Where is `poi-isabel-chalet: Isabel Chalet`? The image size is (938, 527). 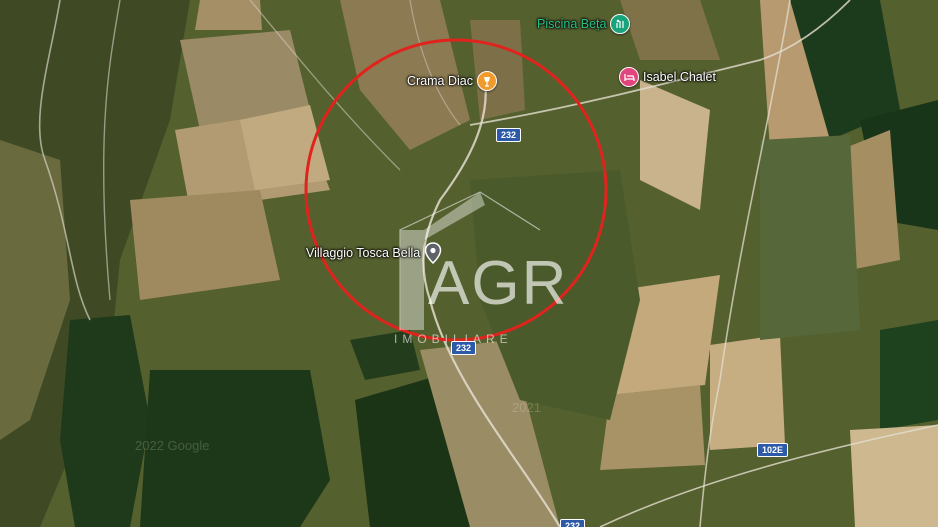
poi-isabel-chalet: Isabel Chalet is located at coordinates (667, 77).